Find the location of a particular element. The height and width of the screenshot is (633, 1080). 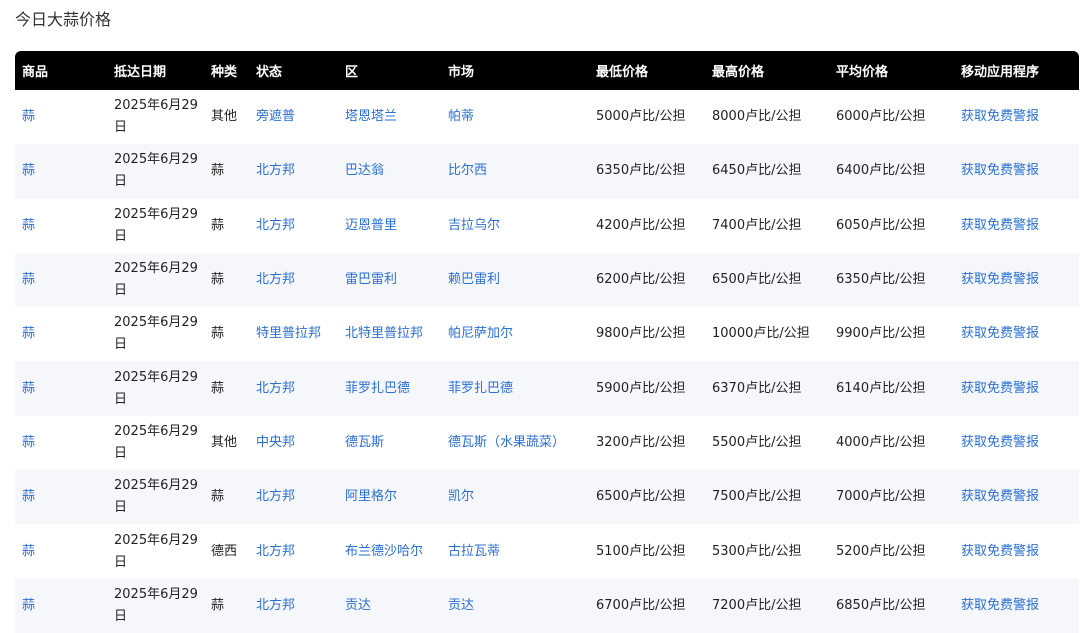

district-link: 北特里普拉邦 is located at coordinates (384, 333).